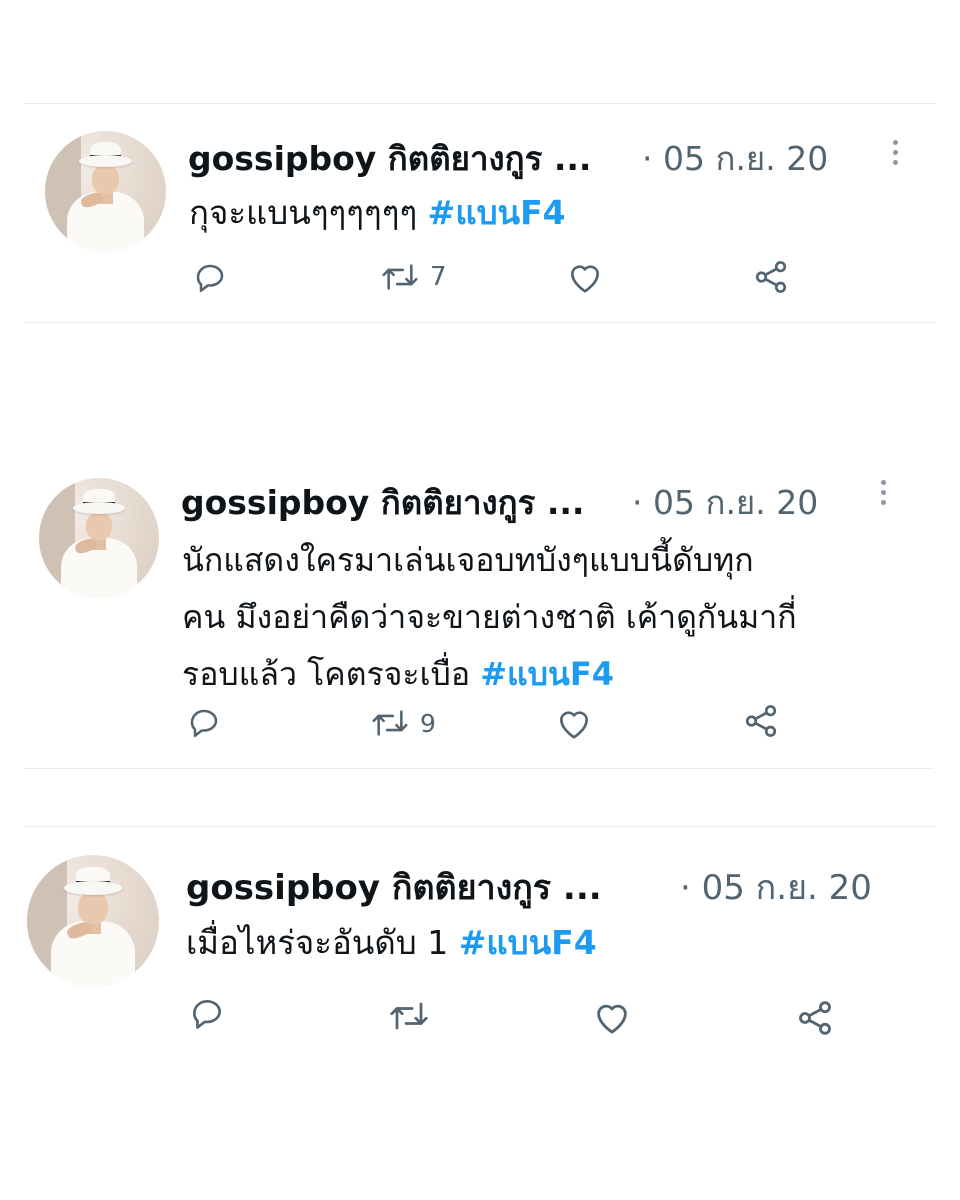 The height and width of the screenshot is (1200, 960). I want to click on retweet-button, so click(414, 1016).